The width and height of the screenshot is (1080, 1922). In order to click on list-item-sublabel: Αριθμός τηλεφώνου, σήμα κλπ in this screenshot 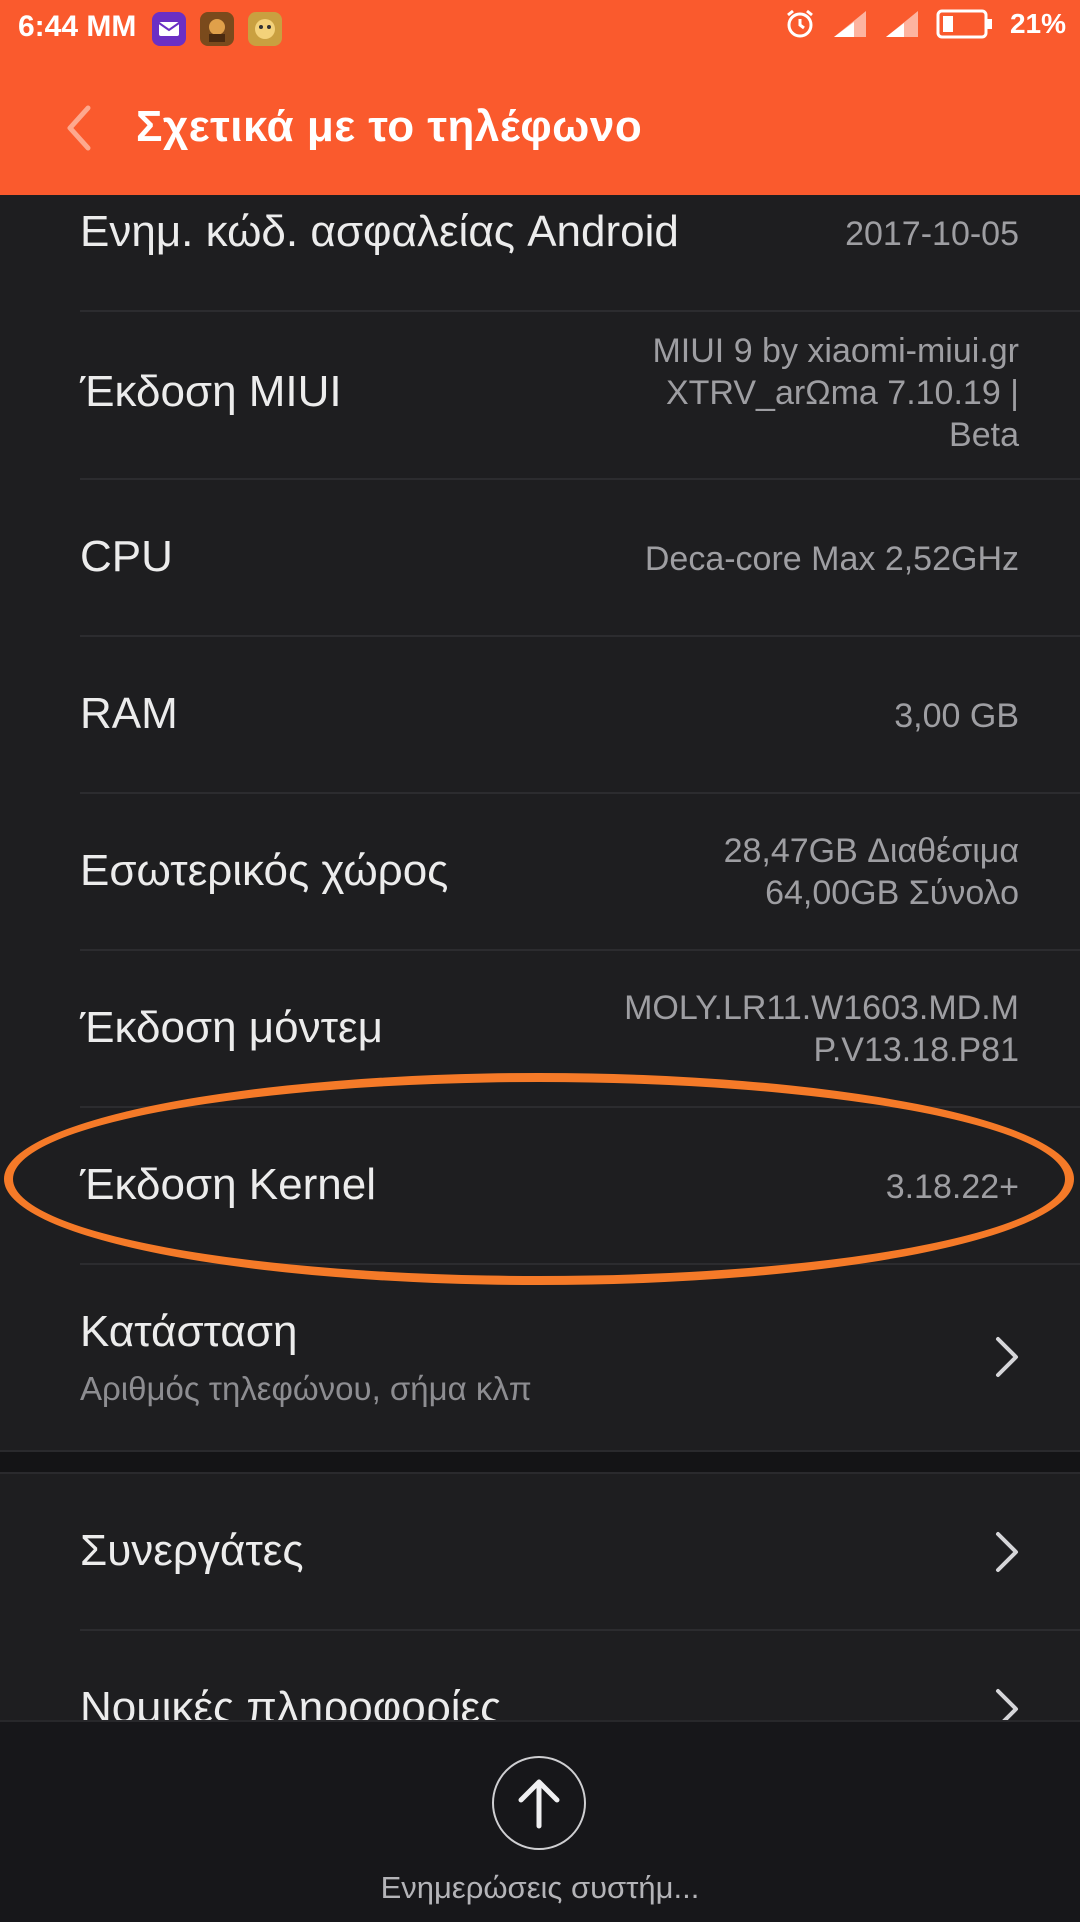, I will do `click(306, 1388)`.